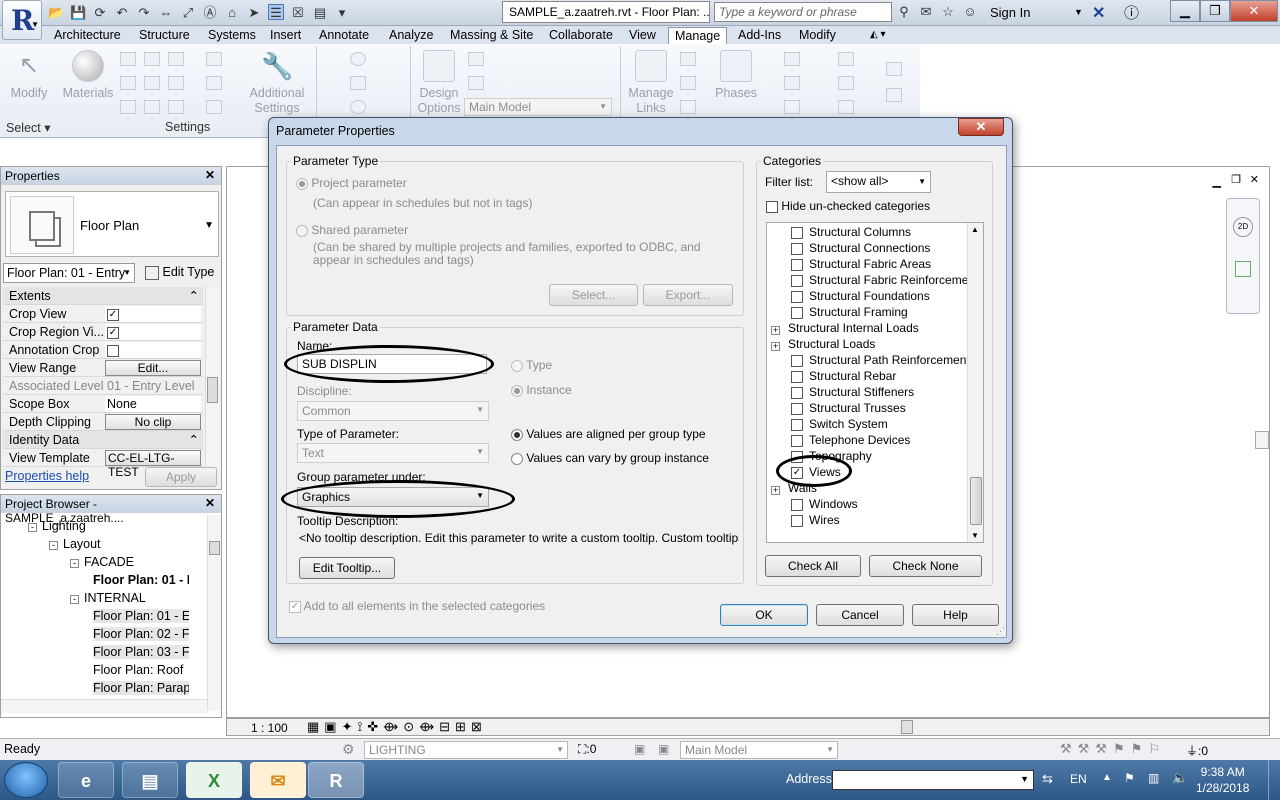 This screenshot has height=800, width=1280. What do you see at coordinates (846, 59) in the screenshot?
I see `ids-of-selection-icon` at bounding box center [846, 59].